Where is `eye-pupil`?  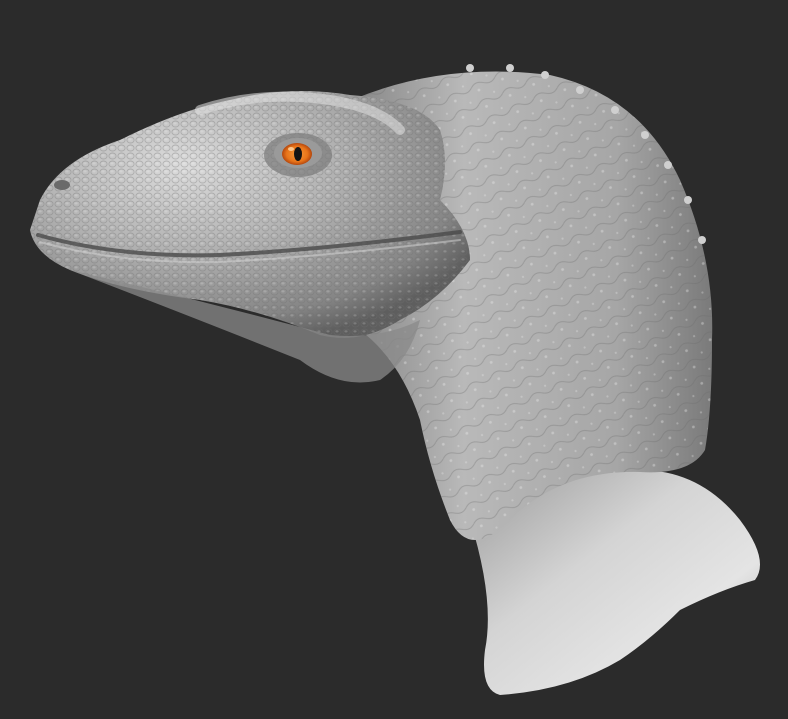 eye-pupil is located at coordinates (298, 154).